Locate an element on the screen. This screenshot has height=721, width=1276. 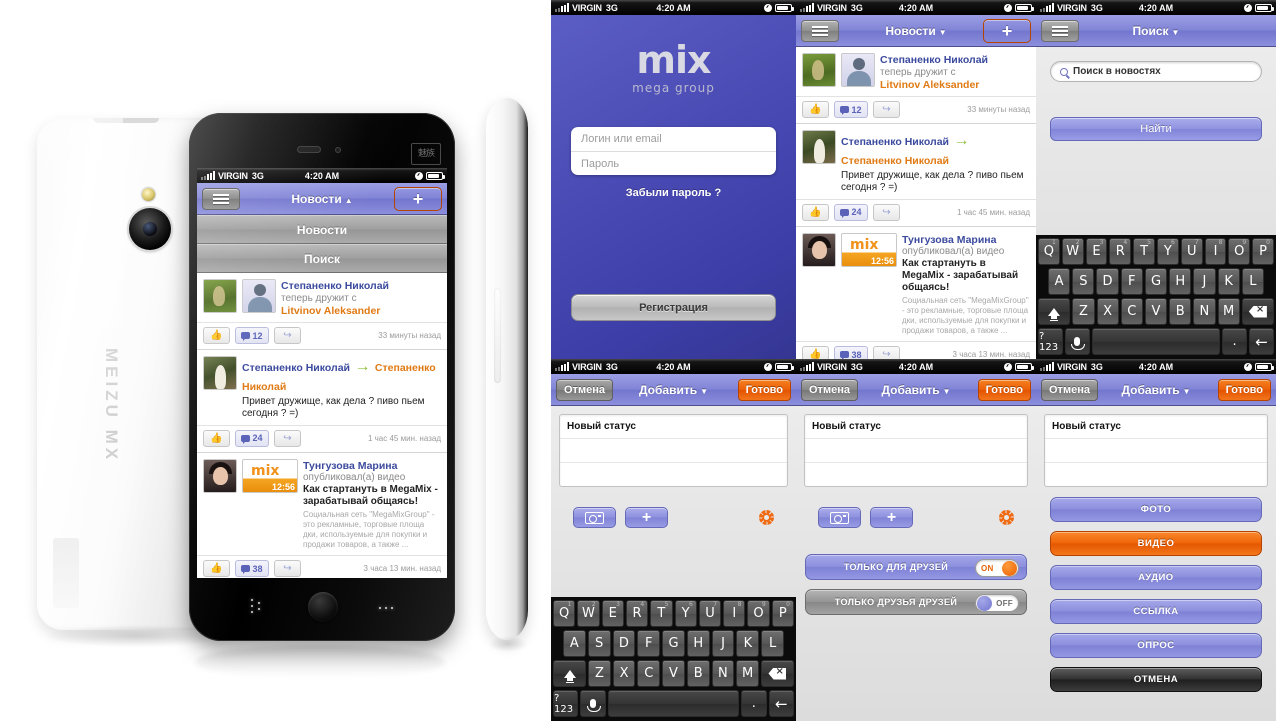
key-e: 3E is located at coordinates (612, 613).